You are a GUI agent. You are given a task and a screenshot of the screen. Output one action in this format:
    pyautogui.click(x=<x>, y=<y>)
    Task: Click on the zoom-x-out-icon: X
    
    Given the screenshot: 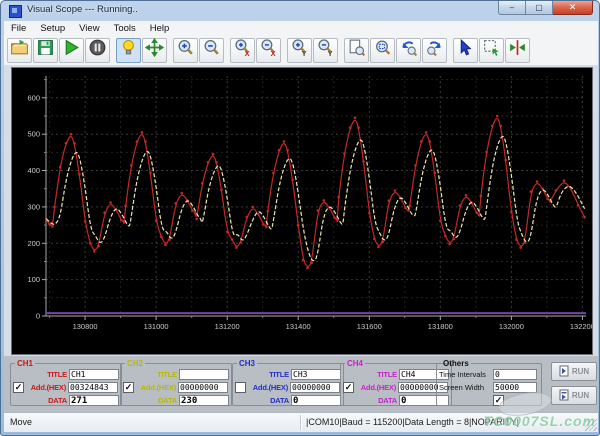 What is the action you would take?
    pyautogui.click(x=268, y=50)
    